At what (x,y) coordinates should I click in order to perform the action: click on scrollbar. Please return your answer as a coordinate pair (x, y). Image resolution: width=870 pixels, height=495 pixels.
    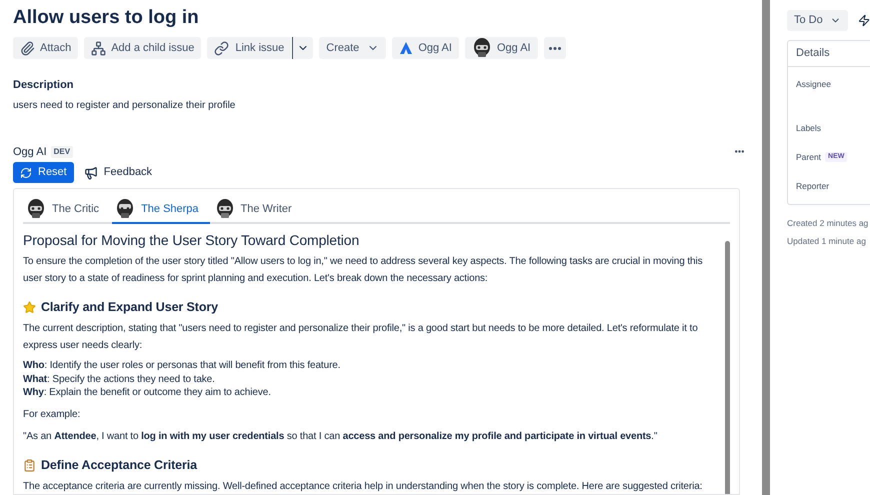
    Looking at the image, I should click on (766, 247).